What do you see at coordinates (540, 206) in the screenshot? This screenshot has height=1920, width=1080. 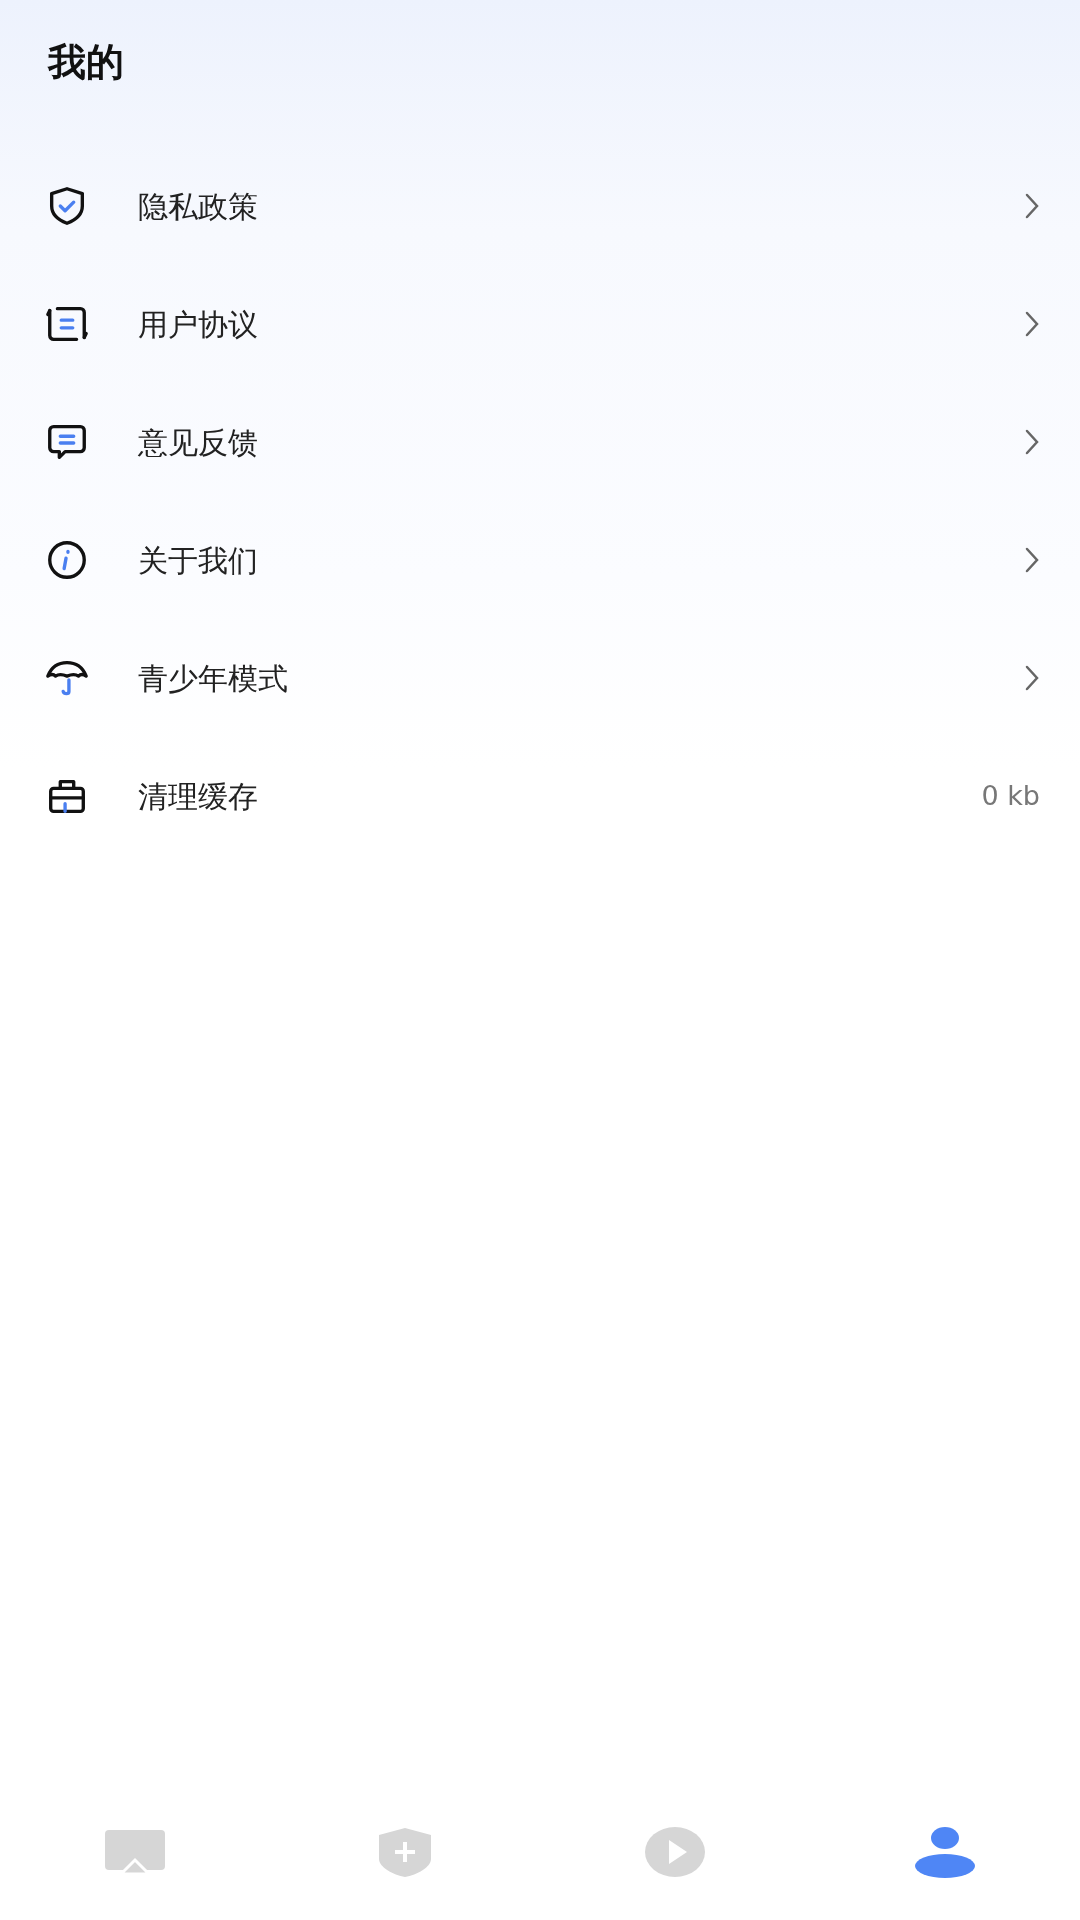 I see `menu-item: 隐私政策` at bounding box center [540, 206].